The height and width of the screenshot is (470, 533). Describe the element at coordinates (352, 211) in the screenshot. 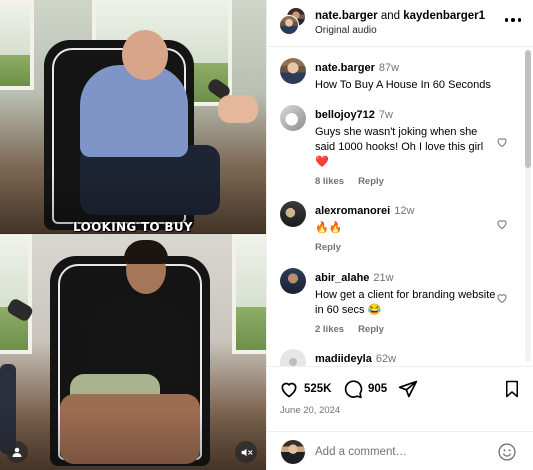

I see `comment-username: alexromanorei` at that location.